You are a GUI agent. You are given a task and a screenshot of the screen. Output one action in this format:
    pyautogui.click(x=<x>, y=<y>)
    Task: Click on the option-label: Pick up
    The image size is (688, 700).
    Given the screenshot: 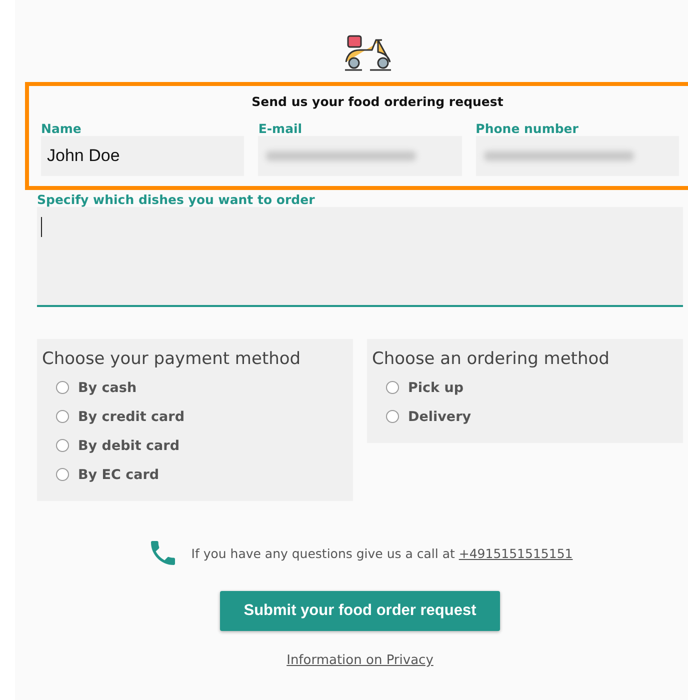 What is the action you would take?
    pyautogui.click(x=436, y=388)
    